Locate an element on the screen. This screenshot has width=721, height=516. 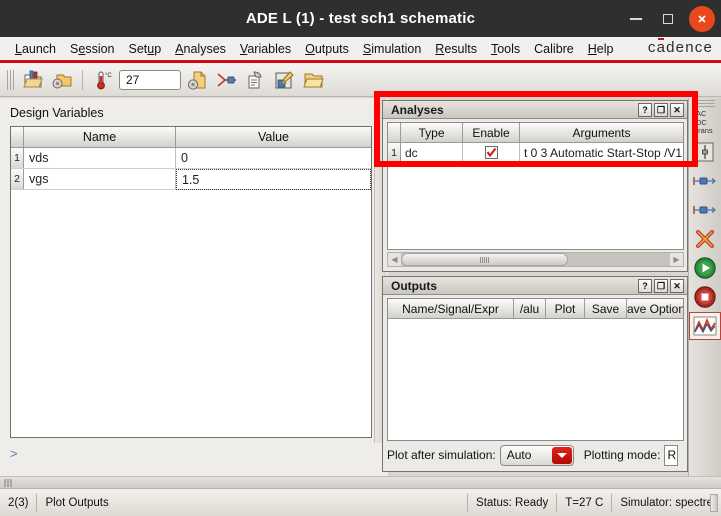
outputs-setup-icon is located at coordinates (705, 181).